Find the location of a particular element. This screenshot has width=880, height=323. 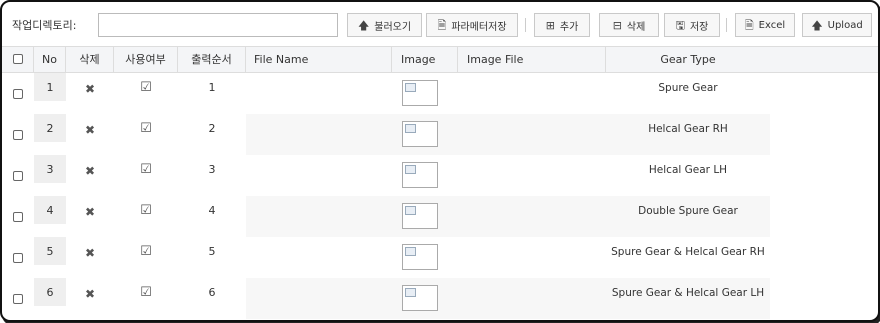

header-image: Image is located at coordinates (425, 59).